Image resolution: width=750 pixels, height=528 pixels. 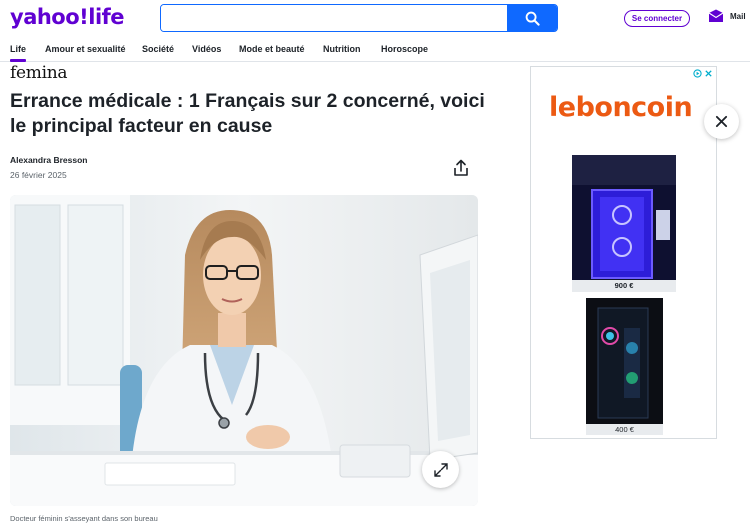 I want to click on ad-product-1-image, so click(x=624, y=217).